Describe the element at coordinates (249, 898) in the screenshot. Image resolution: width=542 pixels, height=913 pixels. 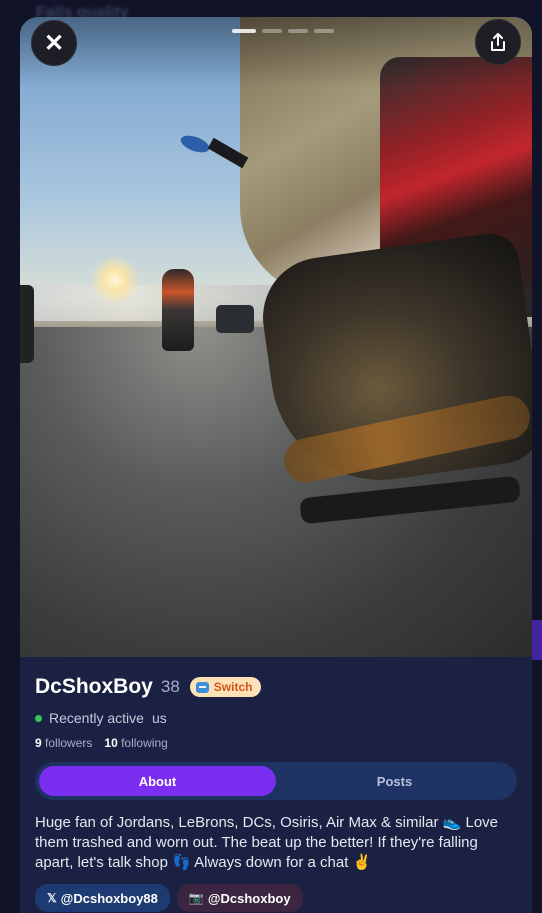
I see `instagram-handle: @Dcshoxboy` at that location.